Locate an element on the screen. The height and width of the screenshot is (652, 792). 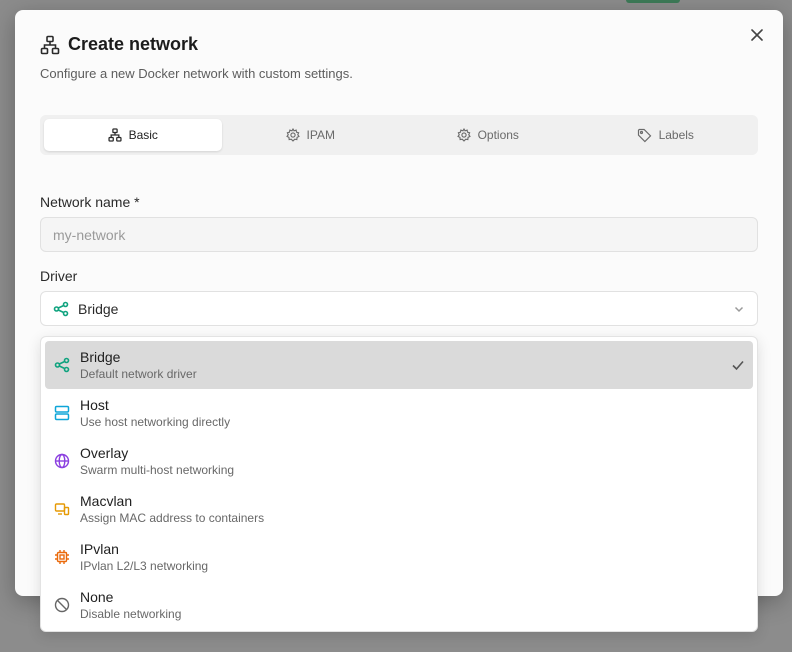
tab-label: Basic is located at coordinates (143, 135).